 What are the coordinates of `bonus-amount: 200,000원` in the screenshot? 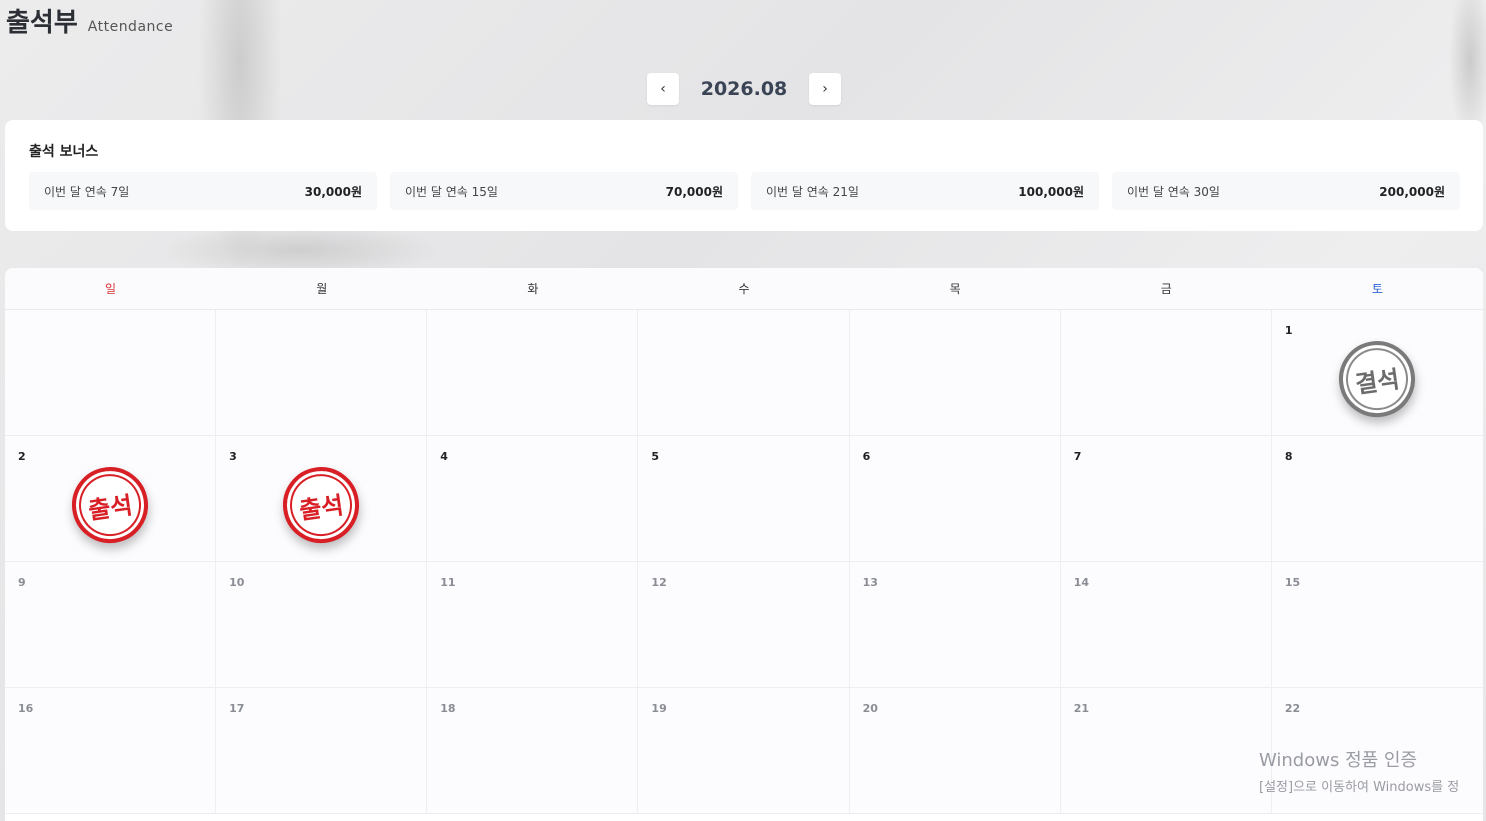 It's located at (1412, 191).